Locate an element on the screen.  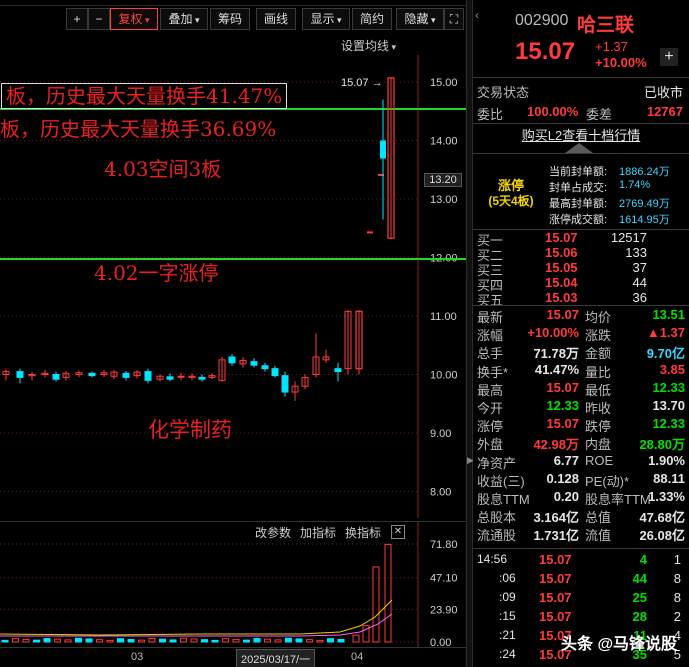
tick-row: :09 15.07 25 8 is located at coordinates (581, 599).